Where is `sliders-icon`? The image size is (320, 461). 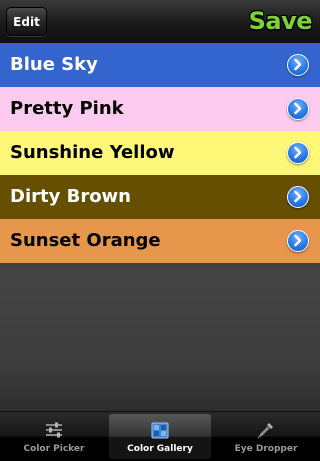
sliders-icon is located at coordinates (54, 430).